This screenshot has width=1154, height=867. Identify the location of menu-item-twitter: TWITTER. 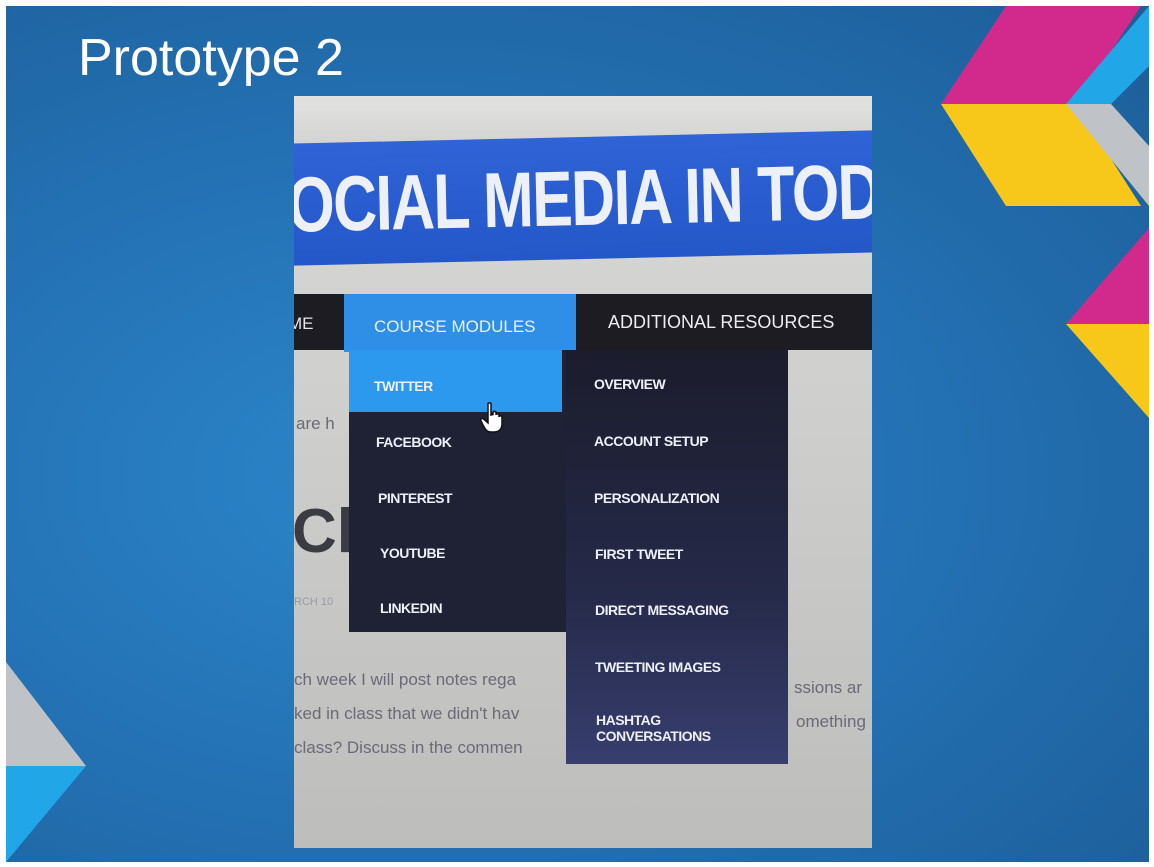
(403, 386).